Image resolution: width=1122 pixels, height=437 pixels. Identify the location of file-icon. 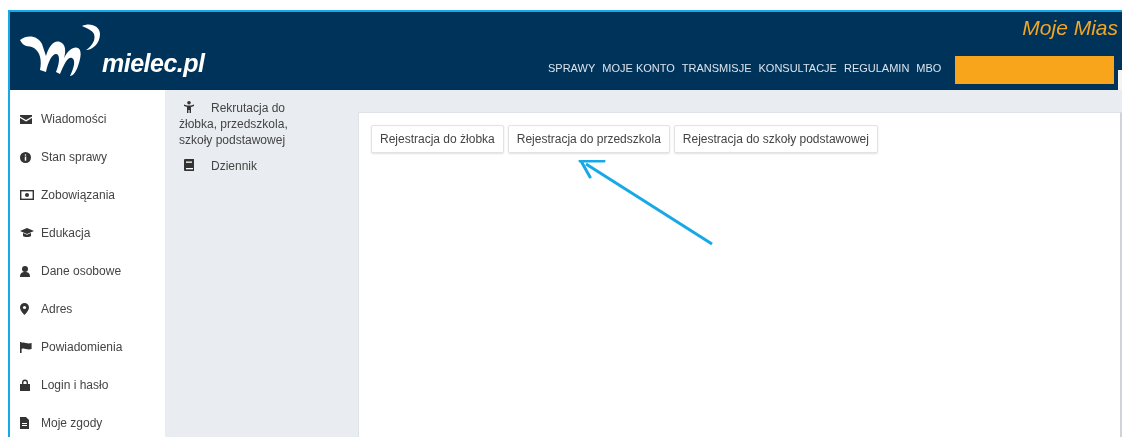
(24, 423).